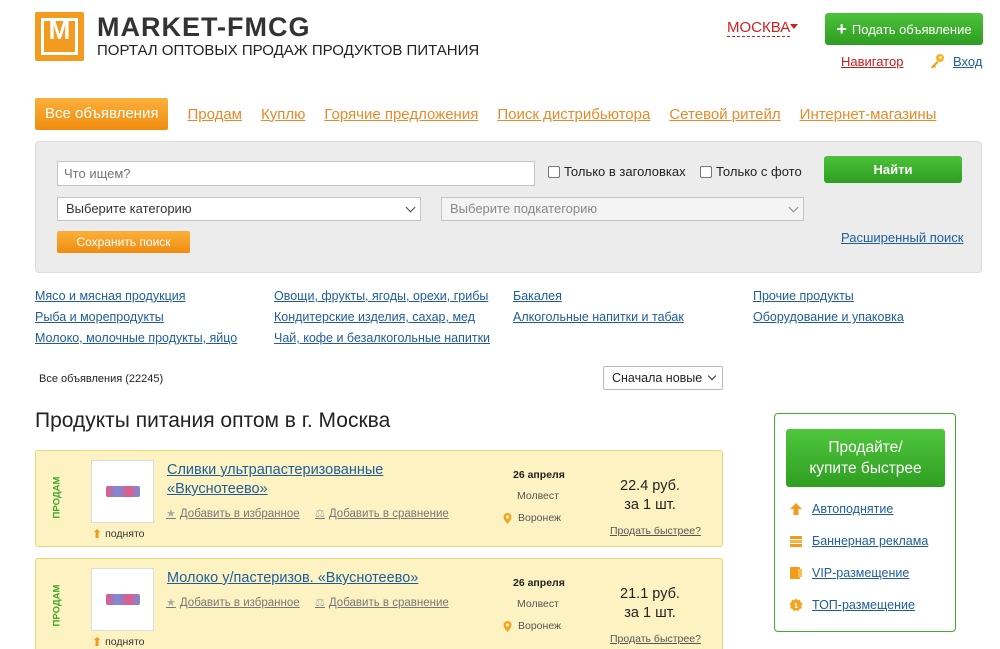 The image size is (1000, 649). I want to click on arrow-up-icon, so click(796, 509).